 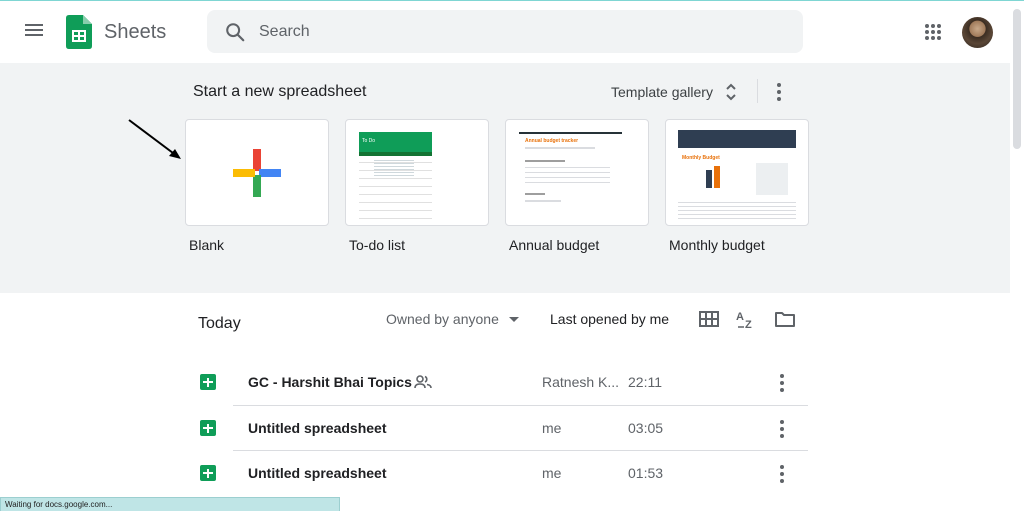 I want to click on template-thumbnail: Monthly Budget, so click(x=737, y=172).